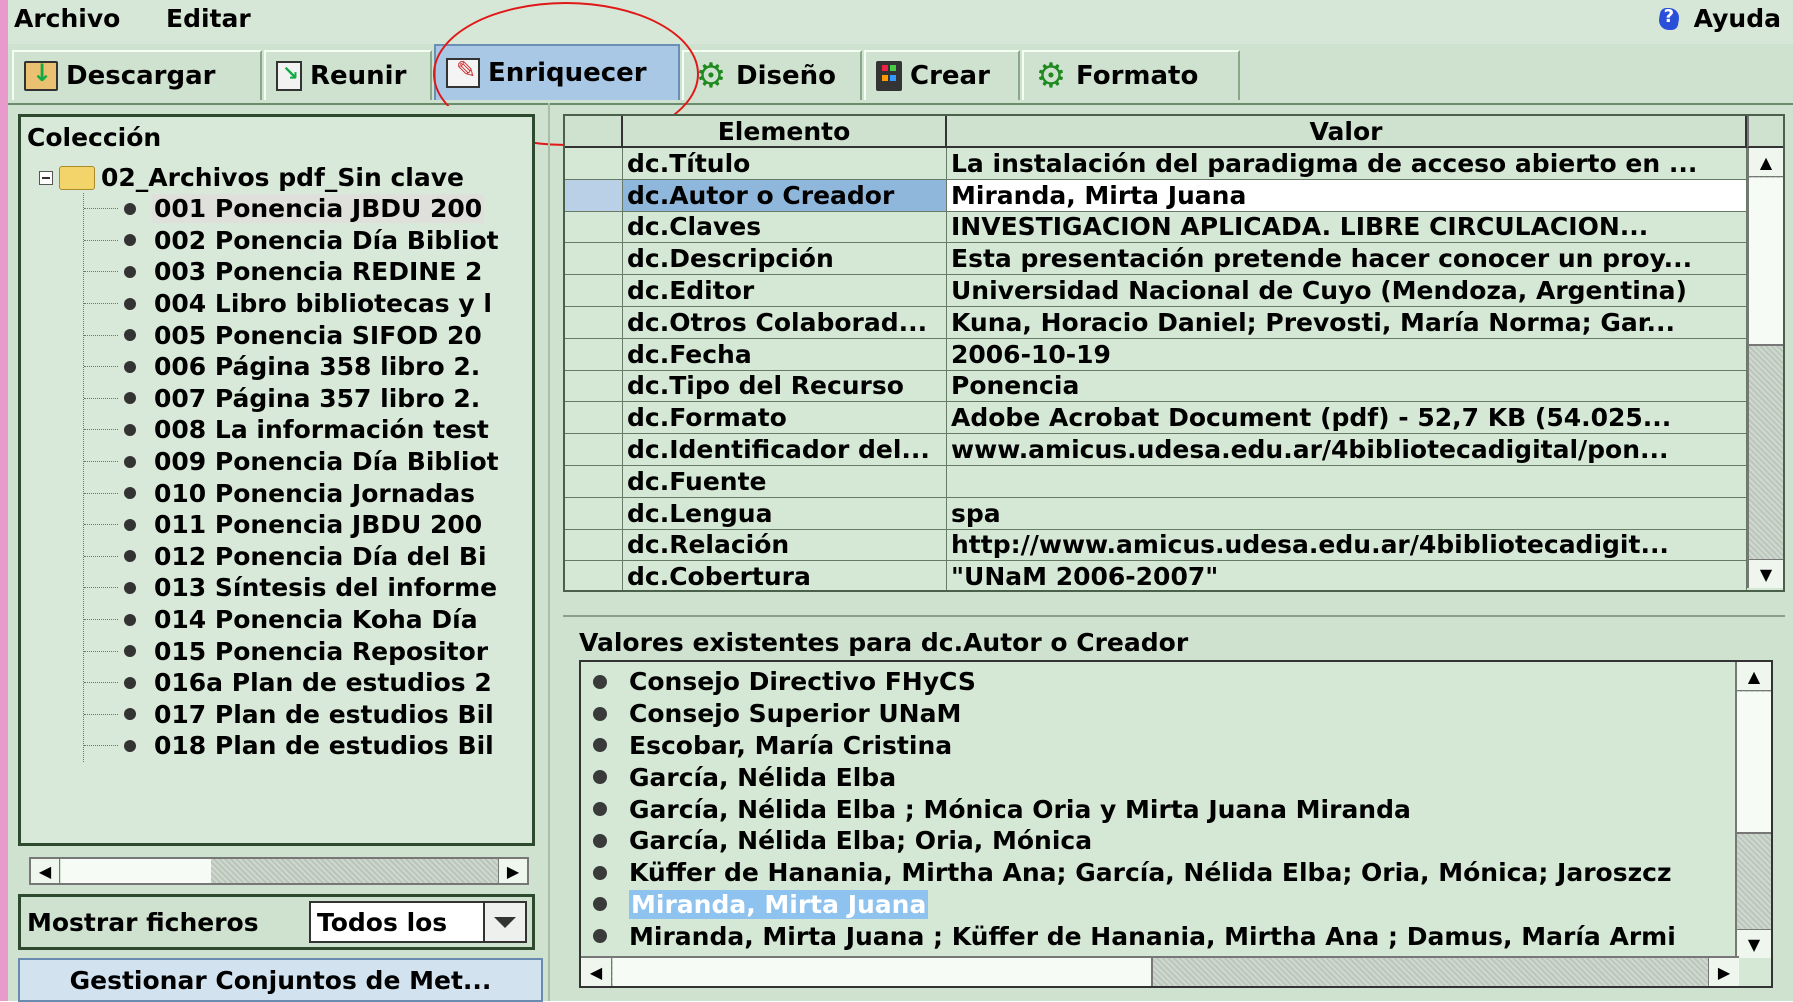 This screenshot has height=1002, width=1793. I want to click on tree-item: 011 Ponencia JBDU 200, so click(310, 525).